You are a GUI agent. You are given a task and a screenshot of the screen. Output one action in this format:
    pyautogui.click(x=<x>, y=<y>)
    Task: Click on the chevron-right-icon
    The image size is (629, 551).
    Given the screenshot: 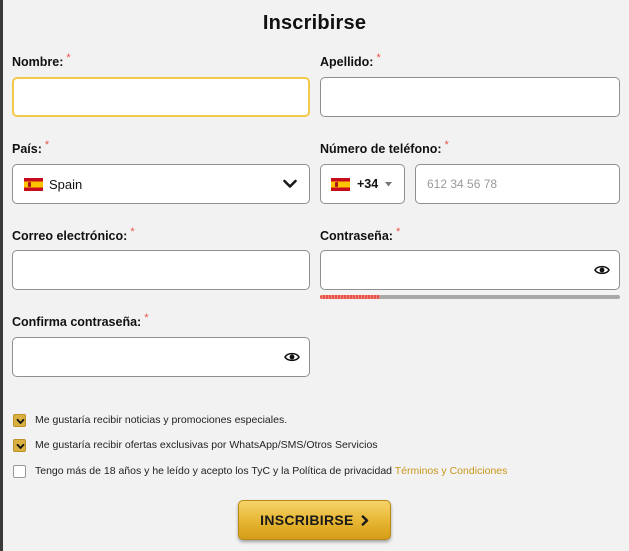 What is the action you would take?
    pyautogui.click(x=365, y=520)
    